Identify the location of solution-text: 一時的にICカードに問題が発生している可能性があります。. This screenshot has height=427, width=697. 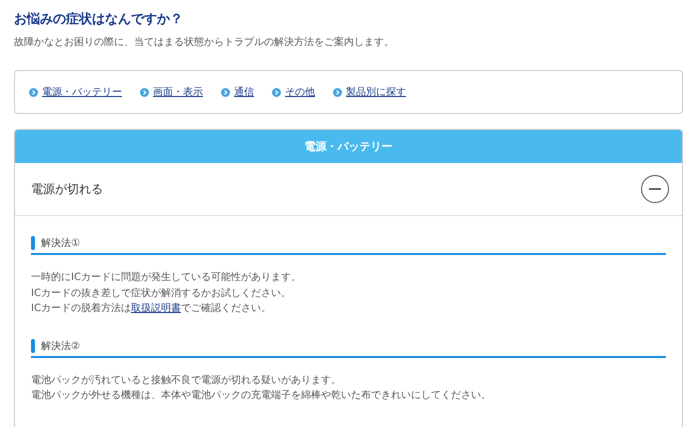
(166, 277).